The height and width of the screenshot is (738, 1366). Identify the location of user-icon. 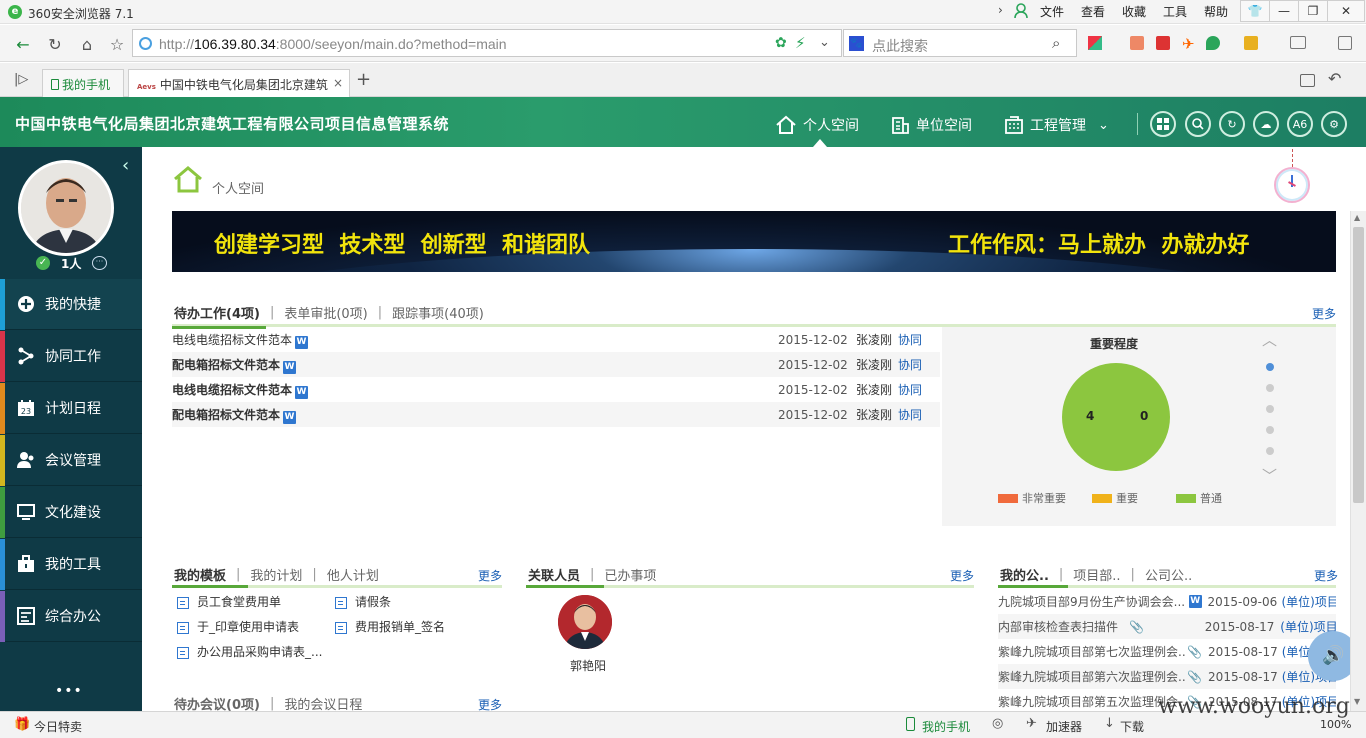
(1021, 11).